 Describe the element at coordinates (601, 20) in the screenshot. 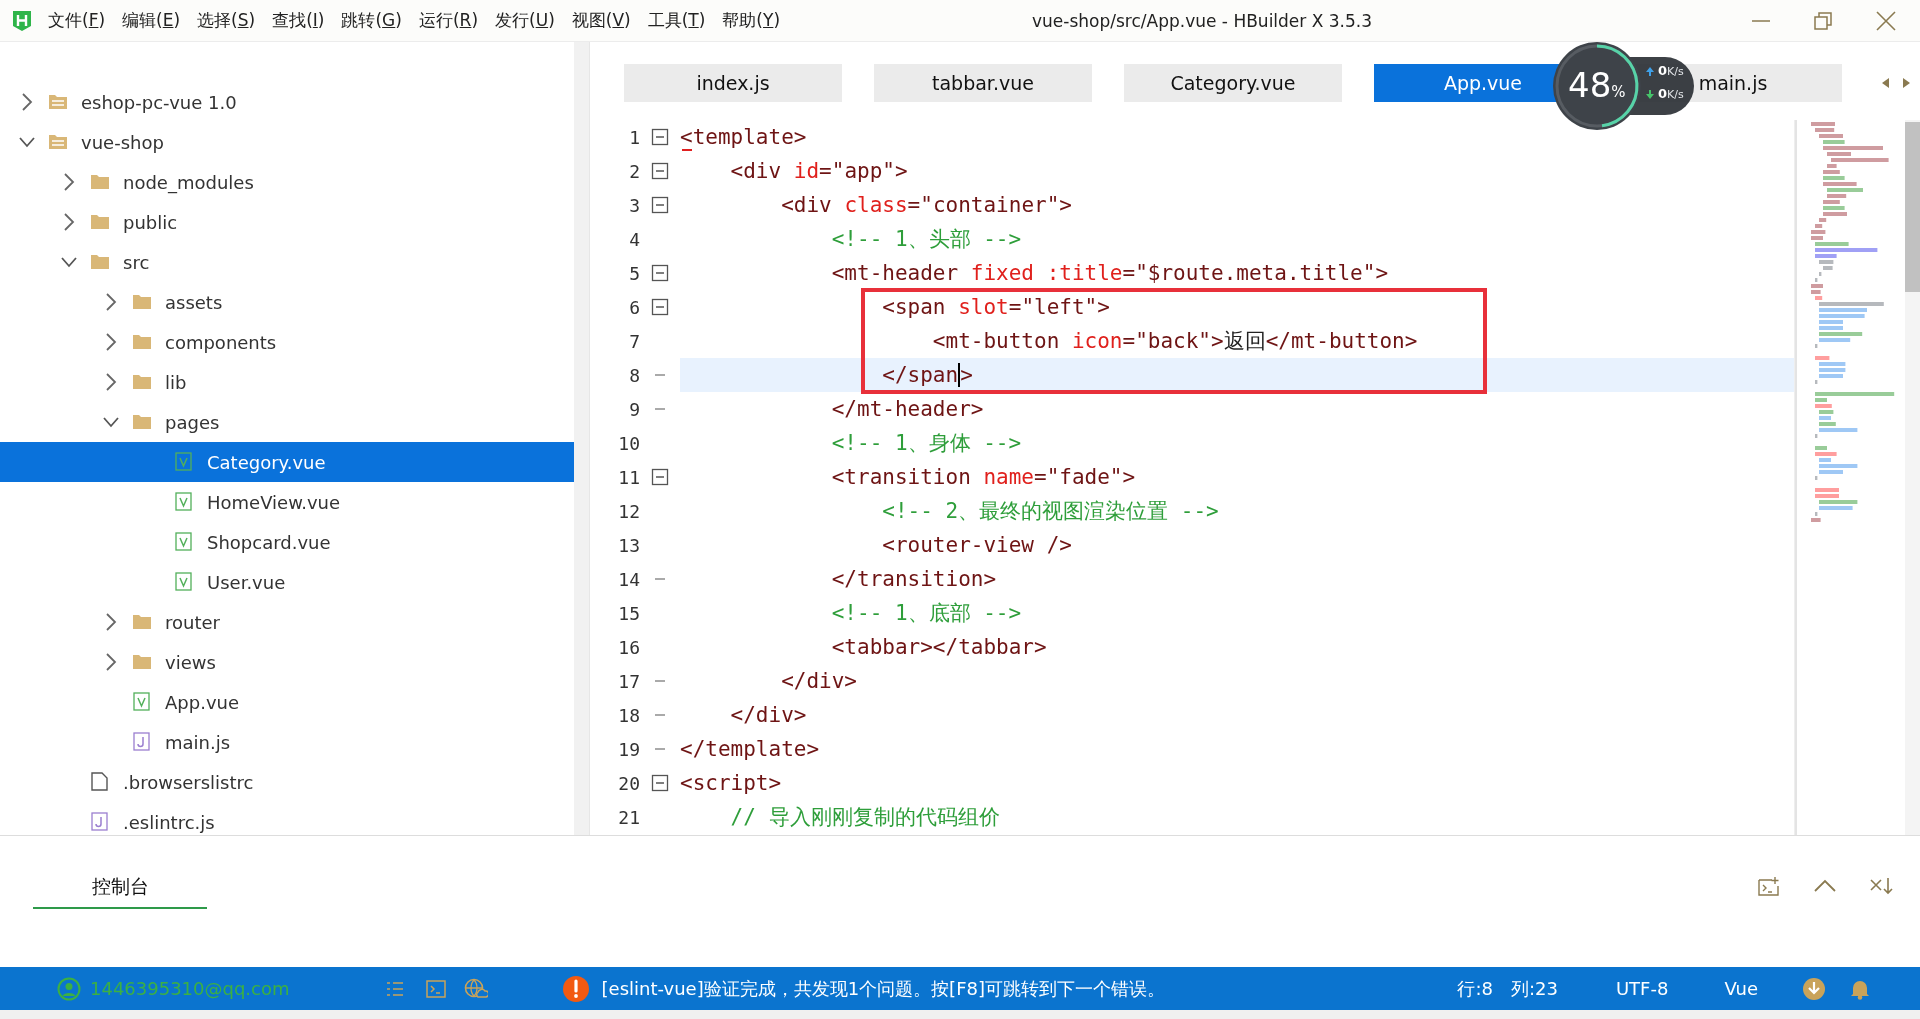

I see `menu-item: 视图(V)` at that location.